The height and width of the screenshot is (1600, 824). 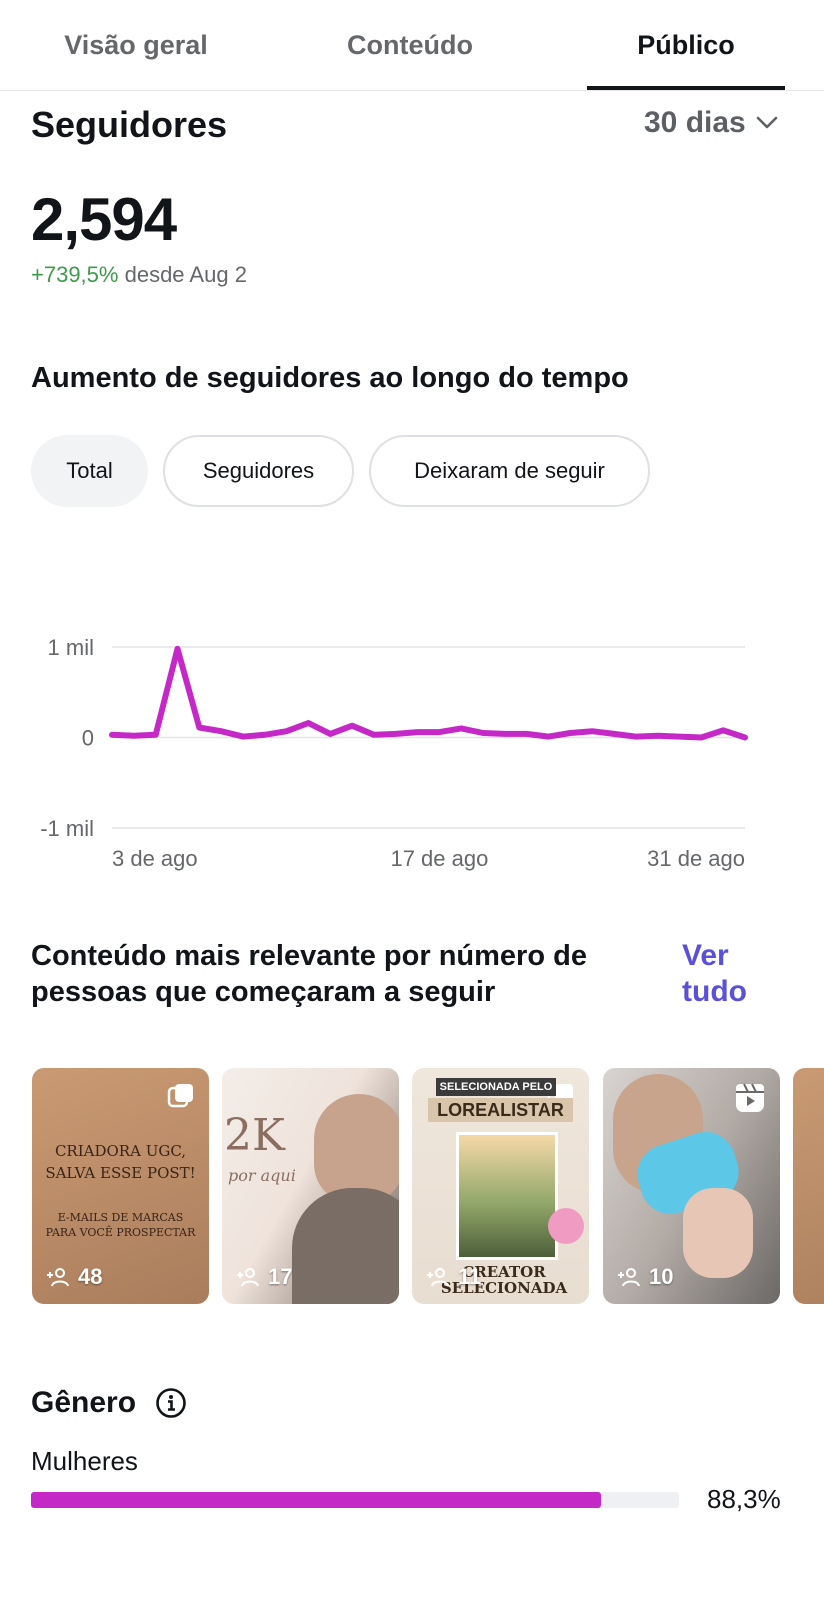 What do you see at coordinates (718, 1233) in the screenshot?
I see `hand` at bounding box center [718, 1233].